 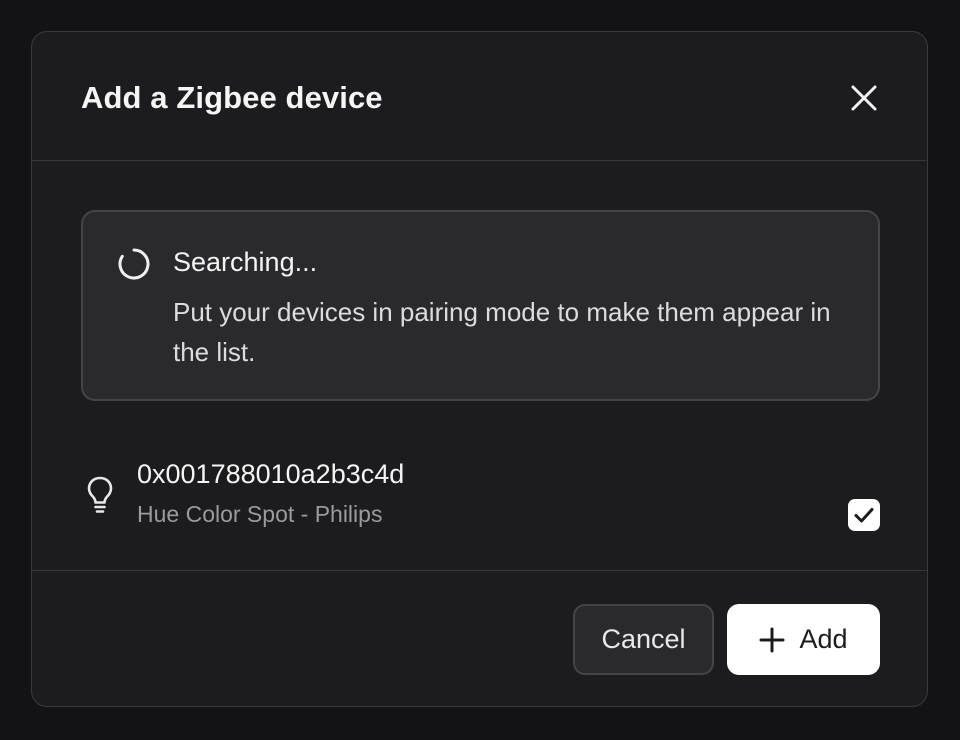 I want to click on close-button, so click(x=864, y=98).